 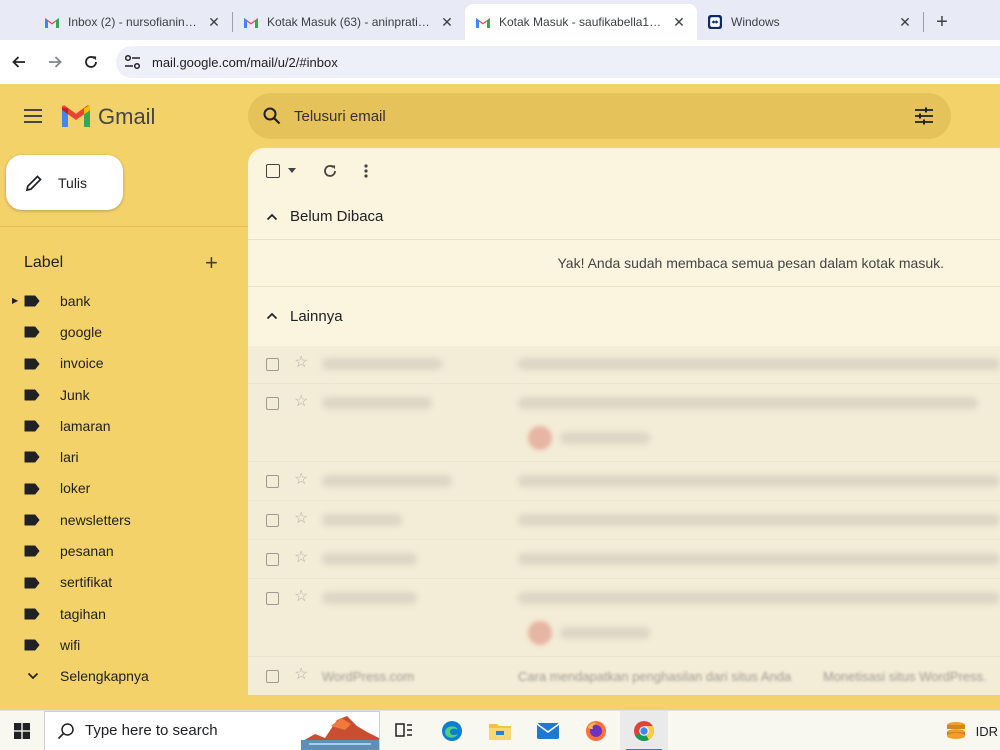 What do you see at coordinates (133, 62) in the screenshot?
I see `site-settings-icon` at bounding box center [133, 62].